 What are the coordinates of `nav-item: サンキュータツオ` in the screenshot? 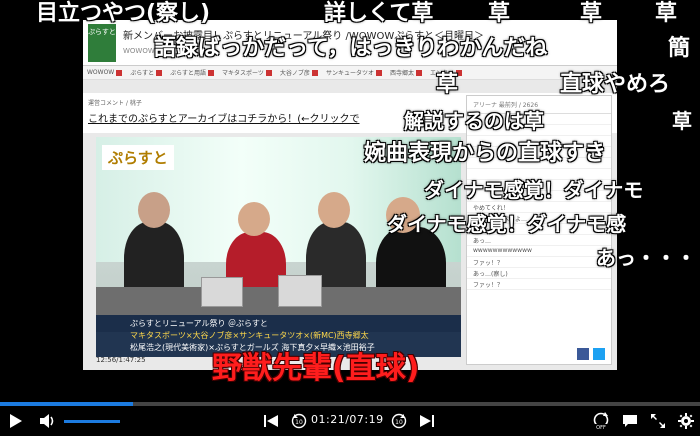 It's located at (354, 72).